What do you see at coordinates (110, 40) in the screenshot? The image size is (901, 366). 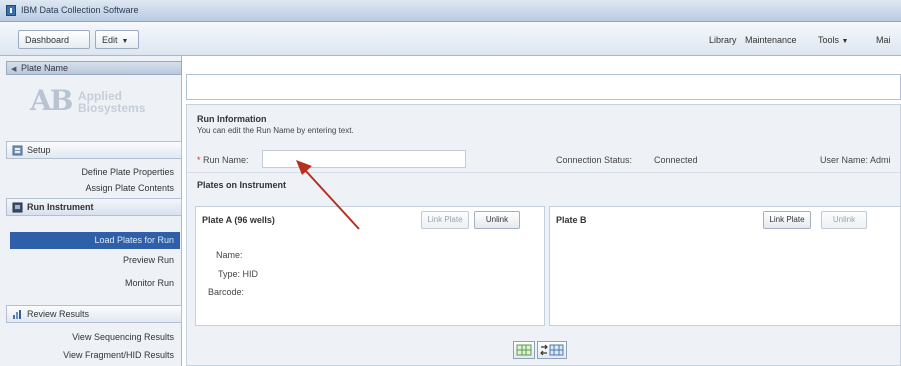 I see `edit-label: Edit` at bounding box center [110, 40].